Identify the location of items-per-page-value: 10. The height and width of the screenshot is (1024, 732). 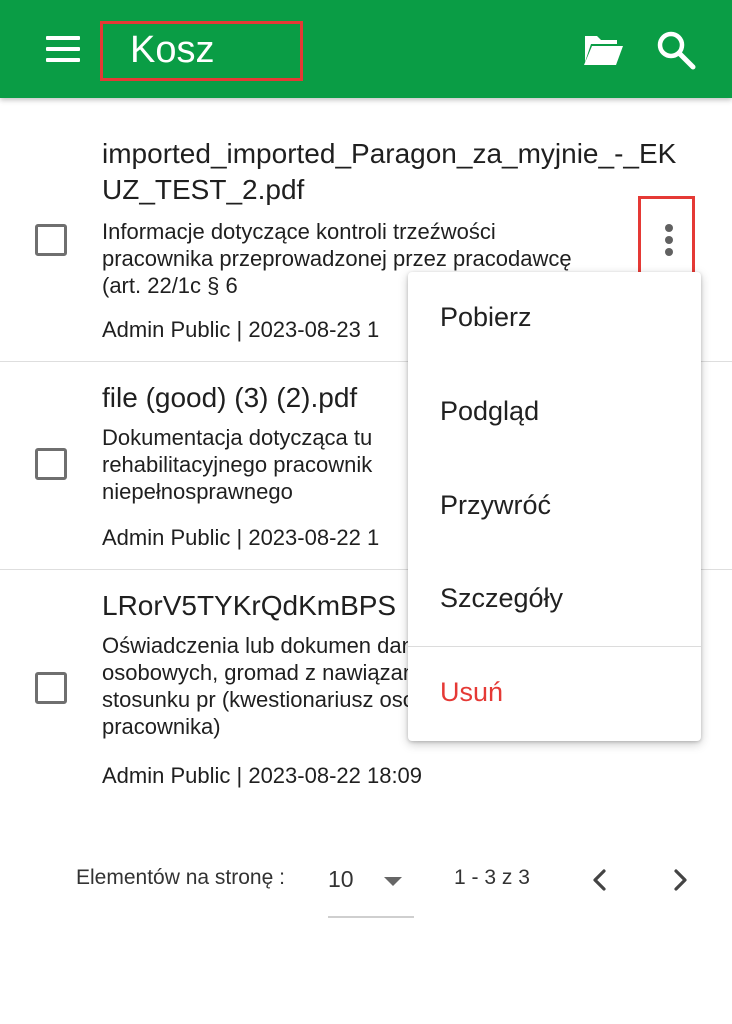
(341, 879).